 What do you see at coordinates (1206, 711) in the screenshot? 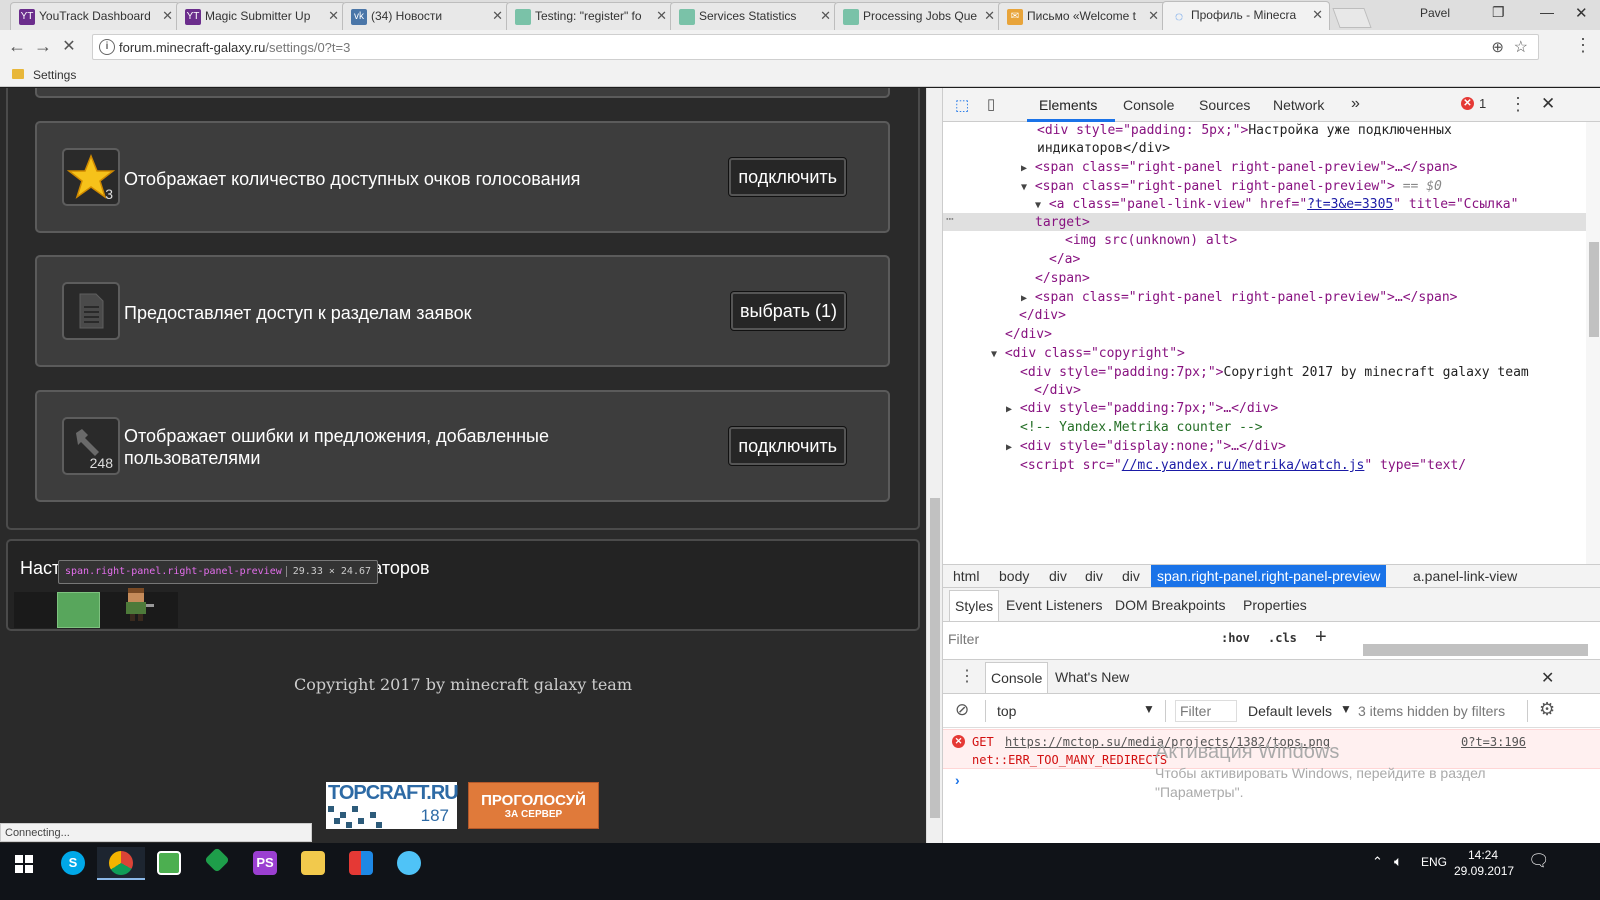
I see `console-filter-input: Filter` at bounding box center [1206, 711].